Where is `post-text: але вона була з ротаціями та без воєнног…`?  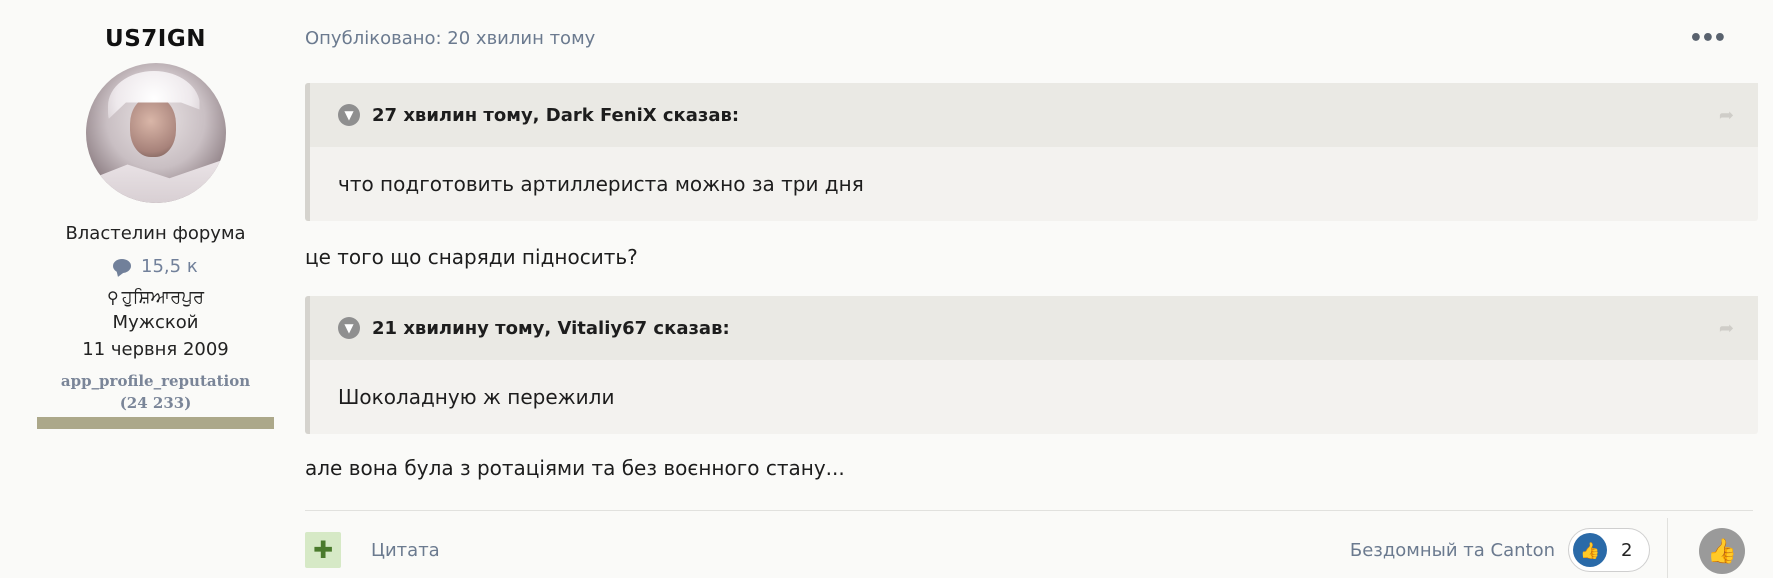
post-text: але вона була з ротаціями та без воєнног… is located at coordinates (575, 468).